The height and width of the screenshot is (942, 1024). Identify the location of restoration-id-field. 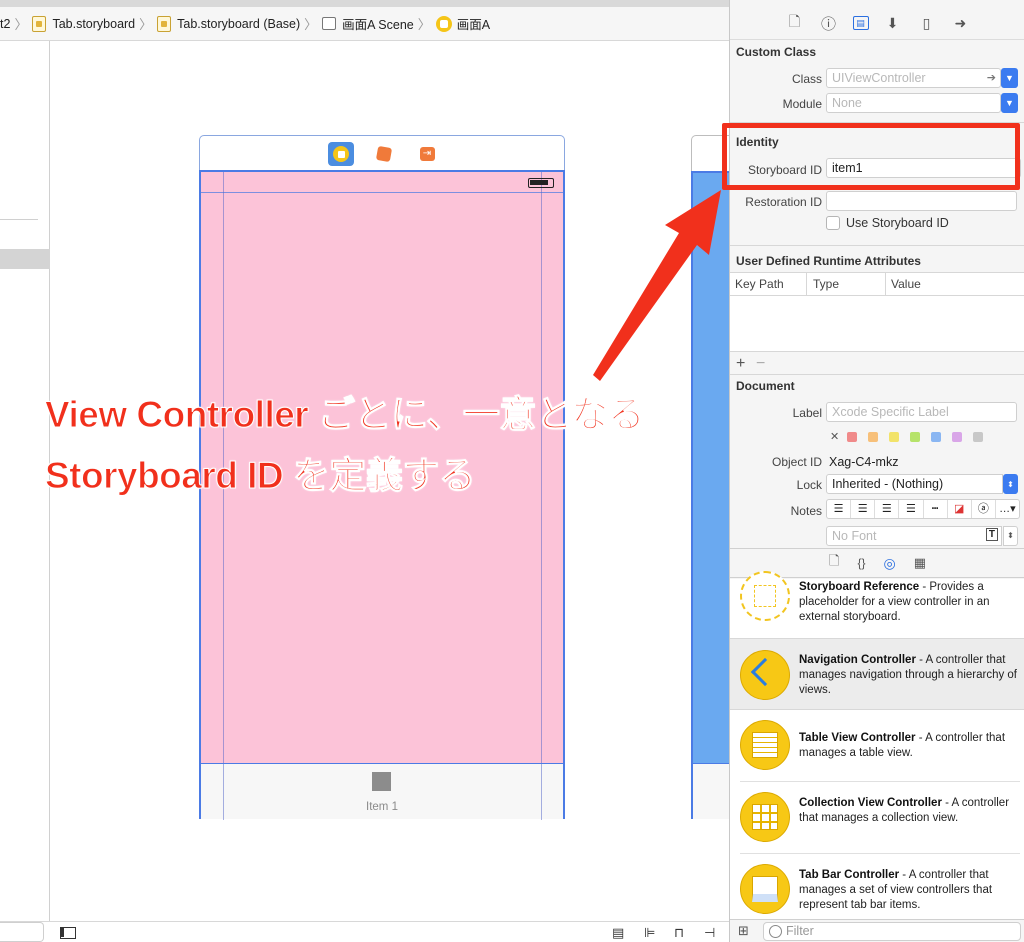
(921, 201).